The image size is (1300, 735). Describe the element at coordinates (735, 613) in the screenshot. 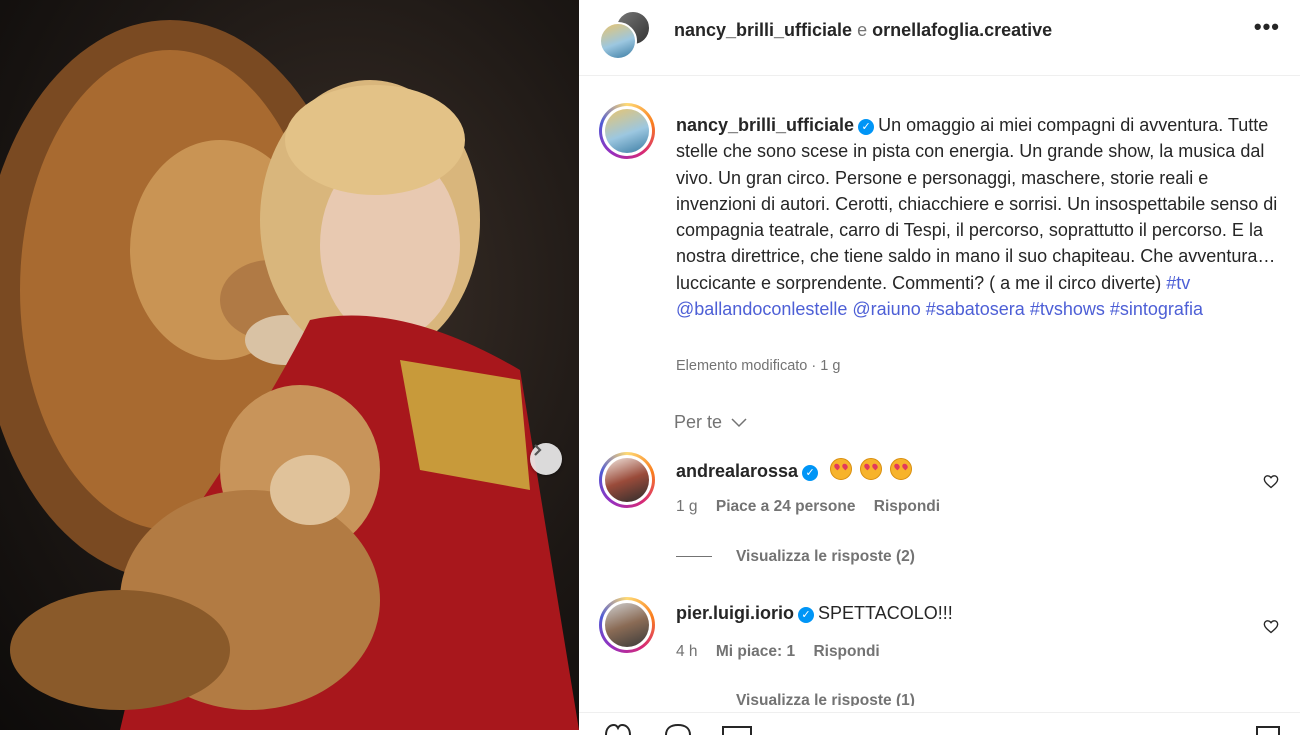

I see `comment-username: pier.luigi.iorio` at that location.